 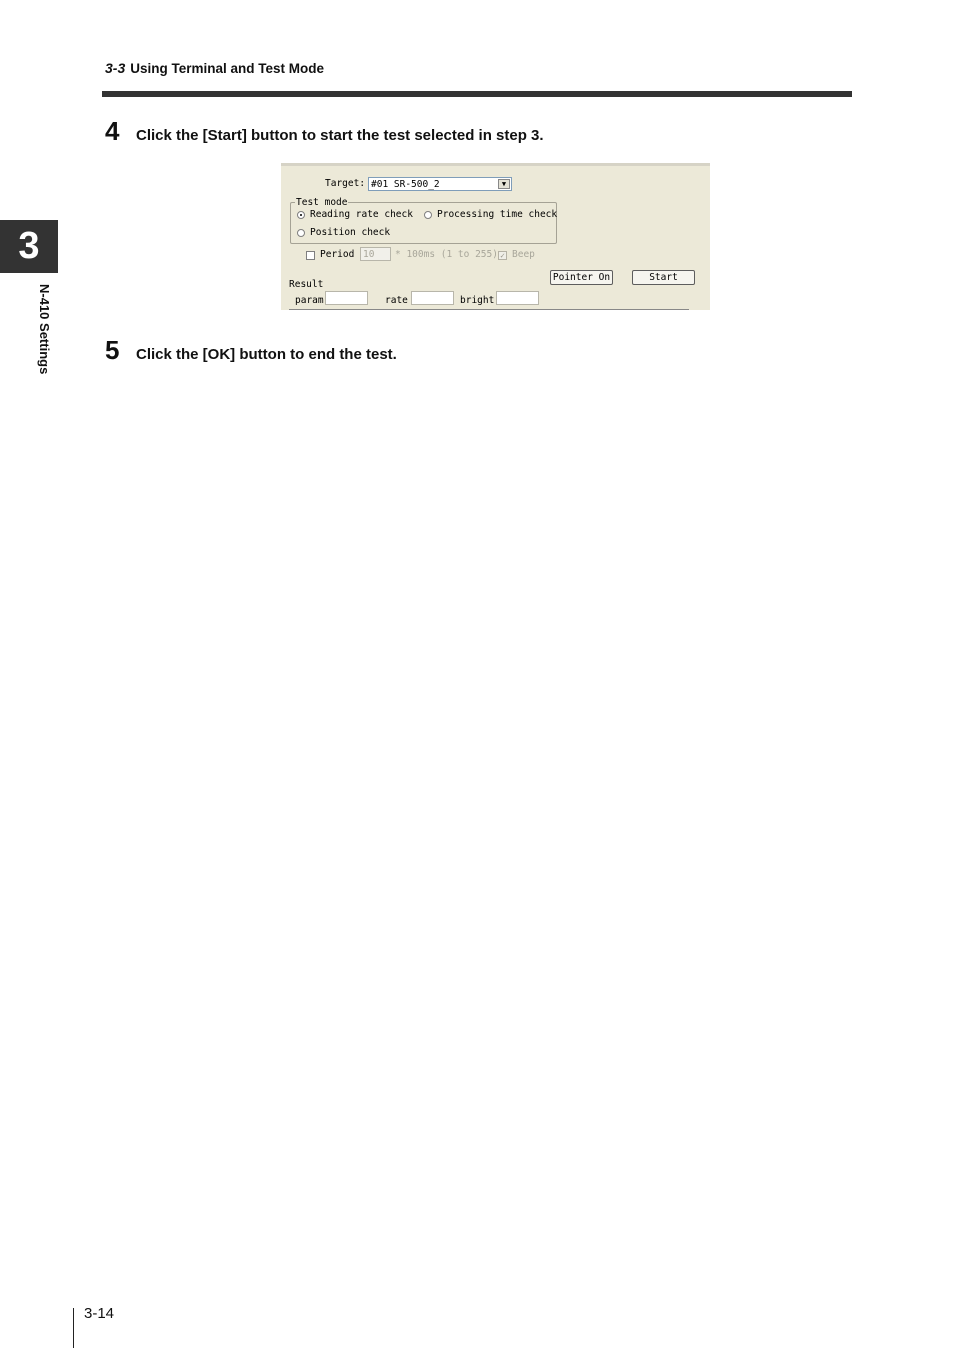 What do you see at coordinates (396, 300) in the screenshot?
I see `rate-label: rate` at bounding box center [396, 300].